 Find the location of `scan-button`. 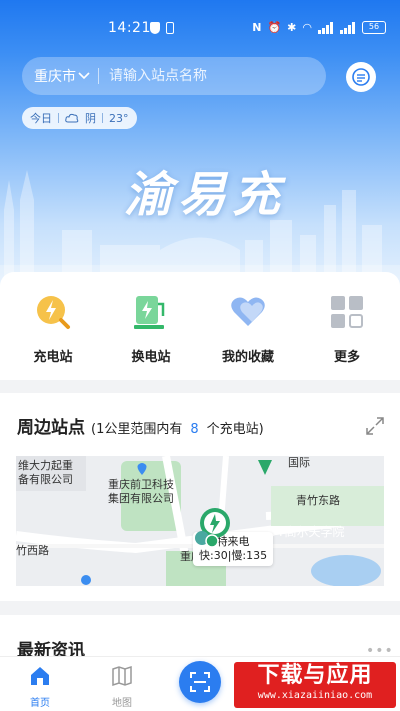

scan-button is located at coordinates (200, 682).